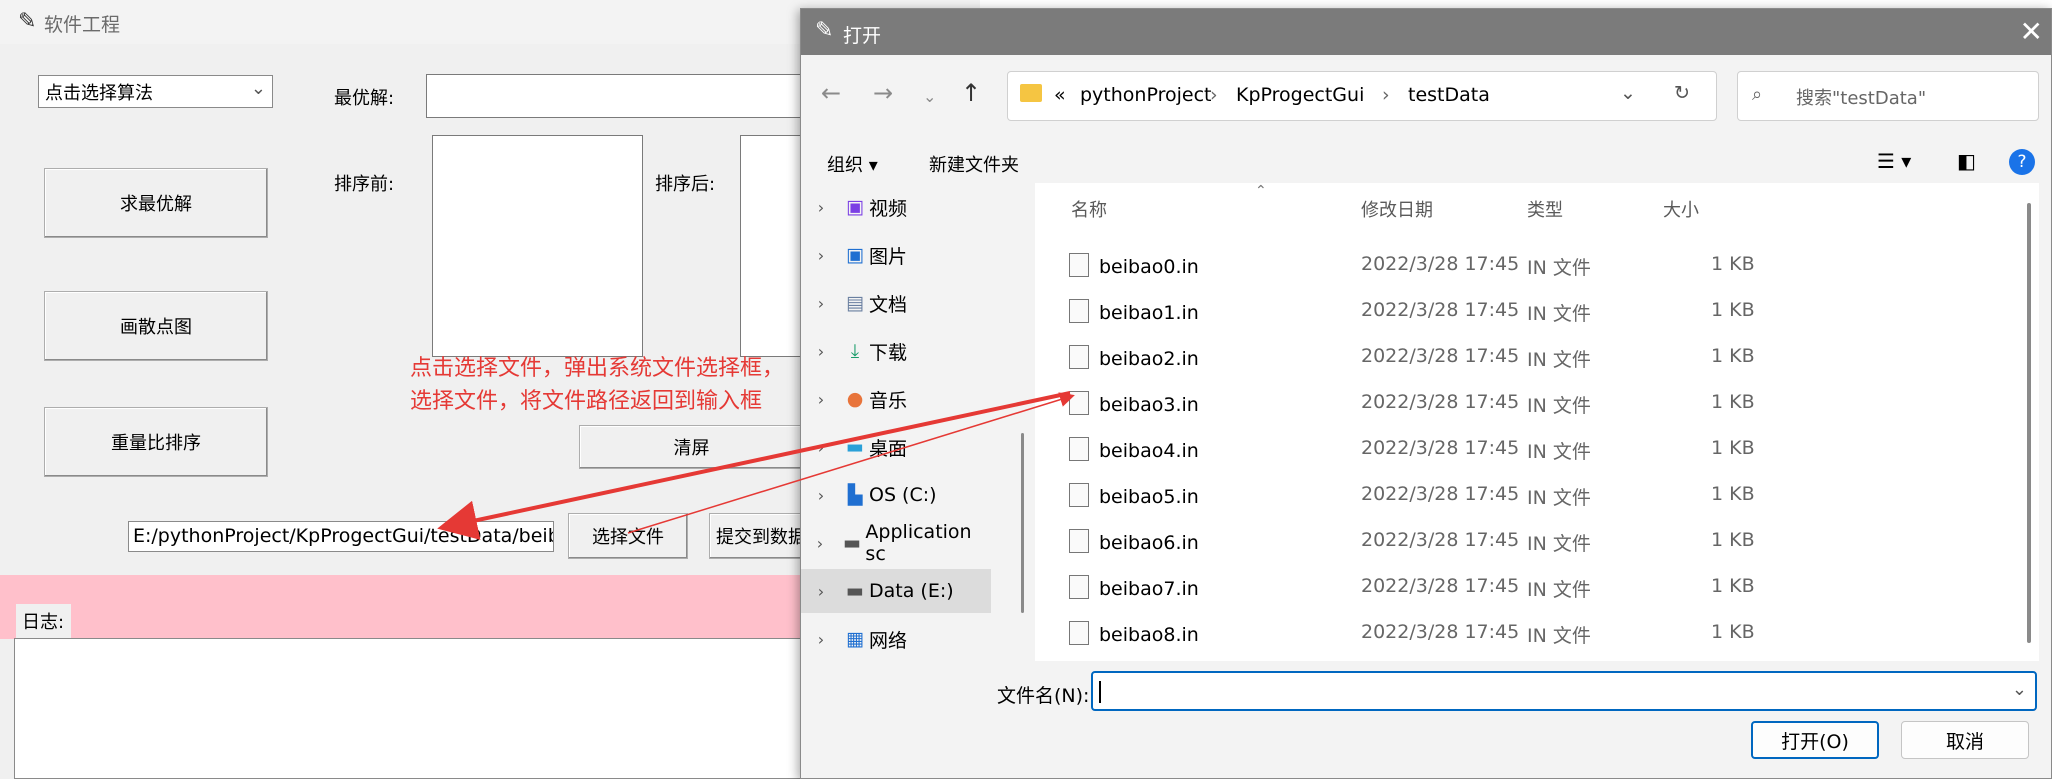  I want to click on annotation-arrows, so click(756, 465).